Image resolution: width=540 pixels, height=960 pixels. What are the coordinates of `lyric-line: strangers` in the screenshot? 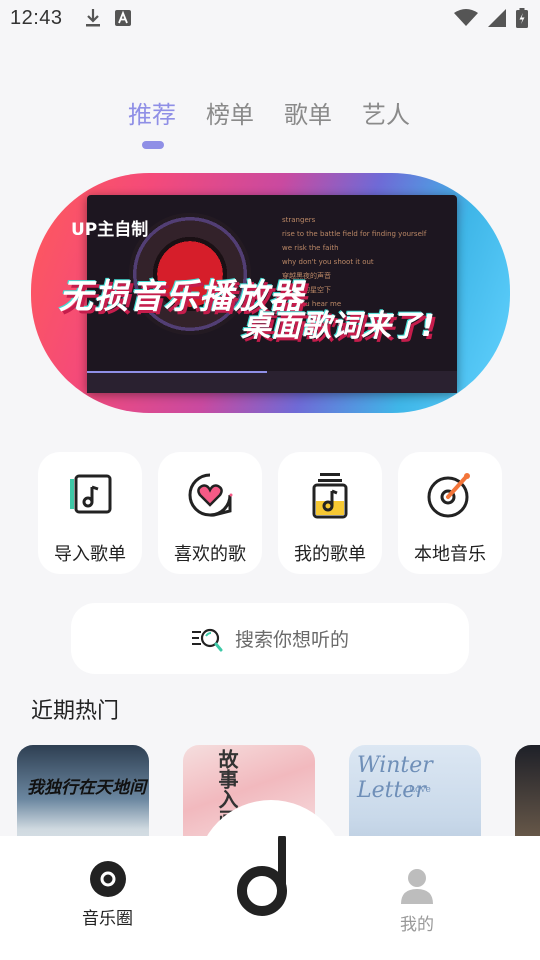 It's located at (299, 220).